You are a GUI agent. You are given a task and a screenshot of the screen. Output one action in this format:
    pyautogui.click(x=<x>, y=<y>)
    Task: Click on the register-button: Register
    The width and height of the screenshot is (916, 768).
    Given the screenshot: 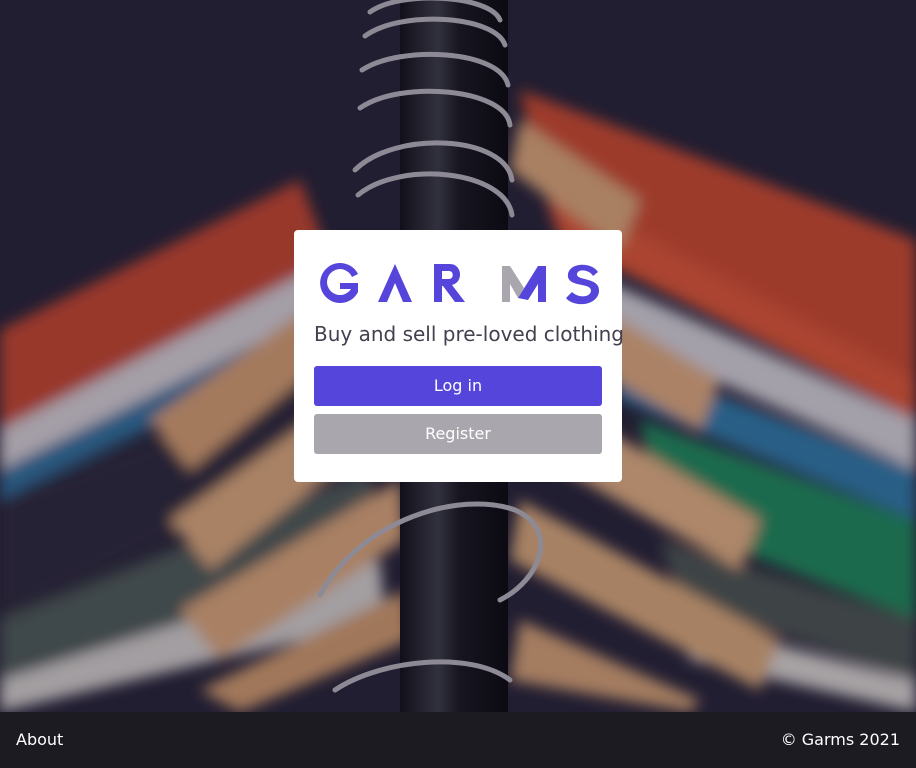 What is the action you would take?
    pyautogui.click(x=458, y=434)
    